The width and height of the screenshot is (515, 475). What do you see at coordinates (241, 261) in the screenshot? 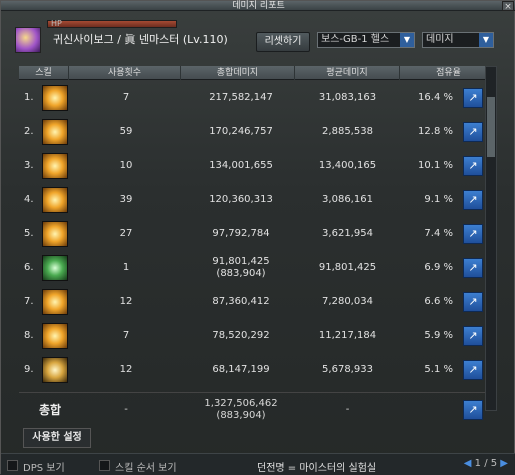
I see `total-damage: 91,801,425` at bounding box center [241, 261].